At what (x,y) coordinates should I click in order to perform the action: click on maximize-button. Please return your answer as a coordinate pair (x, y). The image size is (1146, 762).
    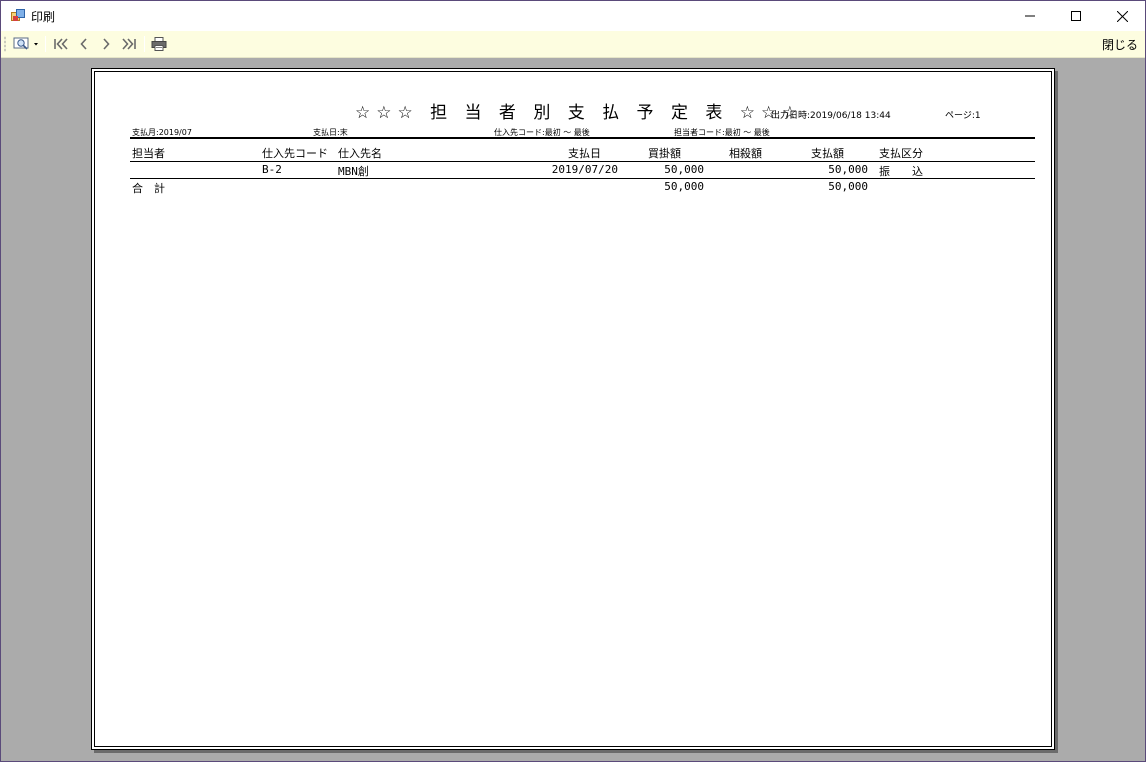
    Looking at the image, I should click on (1076, 16).